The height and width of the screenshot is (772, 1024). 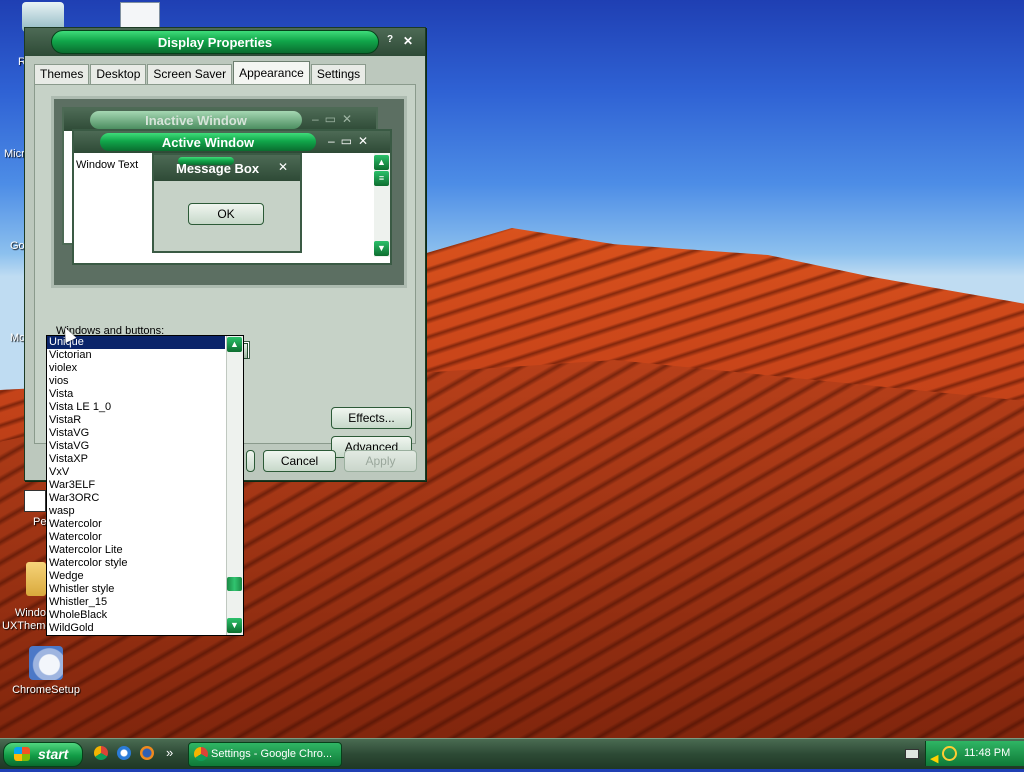 What do you see at coordinates (934, 759) in the screenshot?
I see `tray-collapse-icon: ◀` at bounding box center [934, 759].